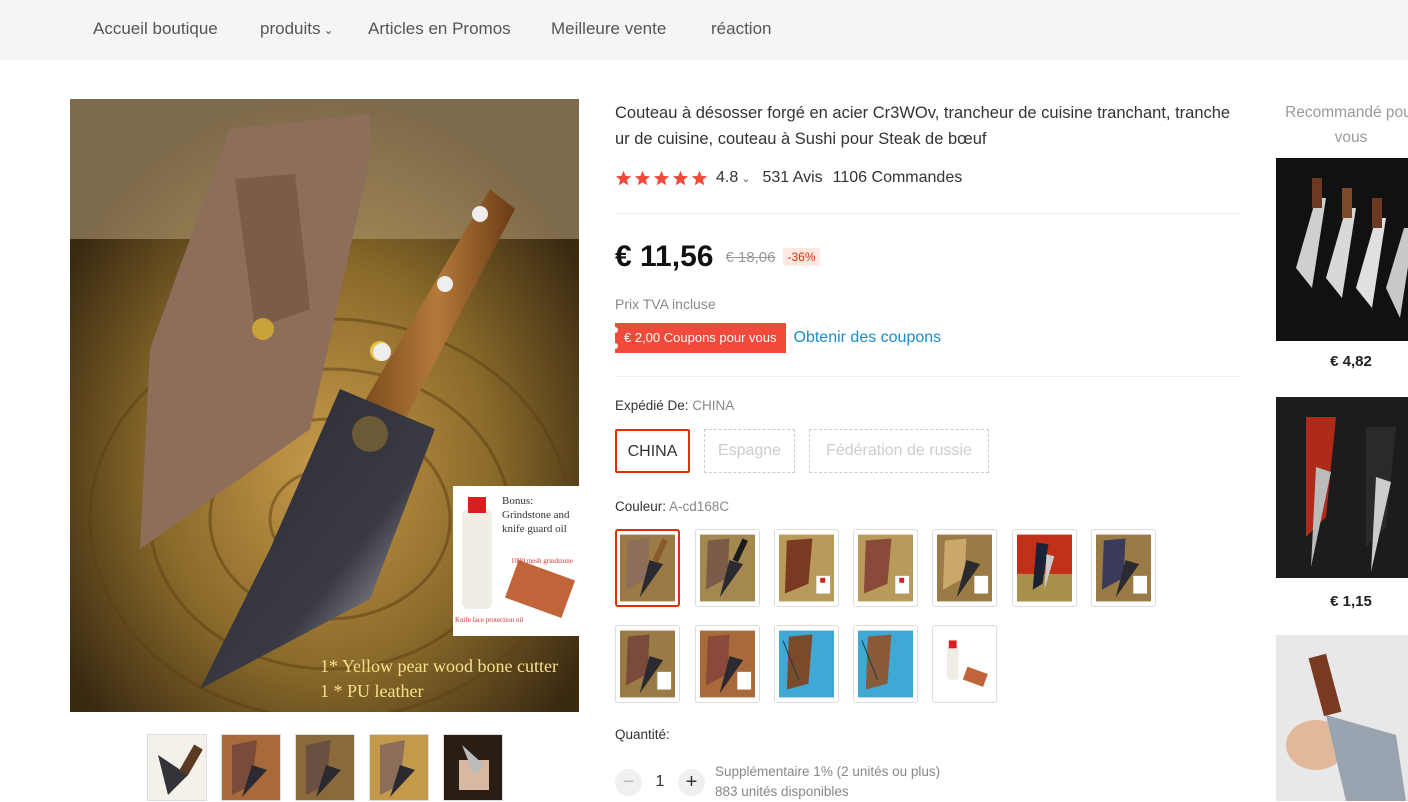  I want to click on rating-value: 4.8, so click(727, 178).